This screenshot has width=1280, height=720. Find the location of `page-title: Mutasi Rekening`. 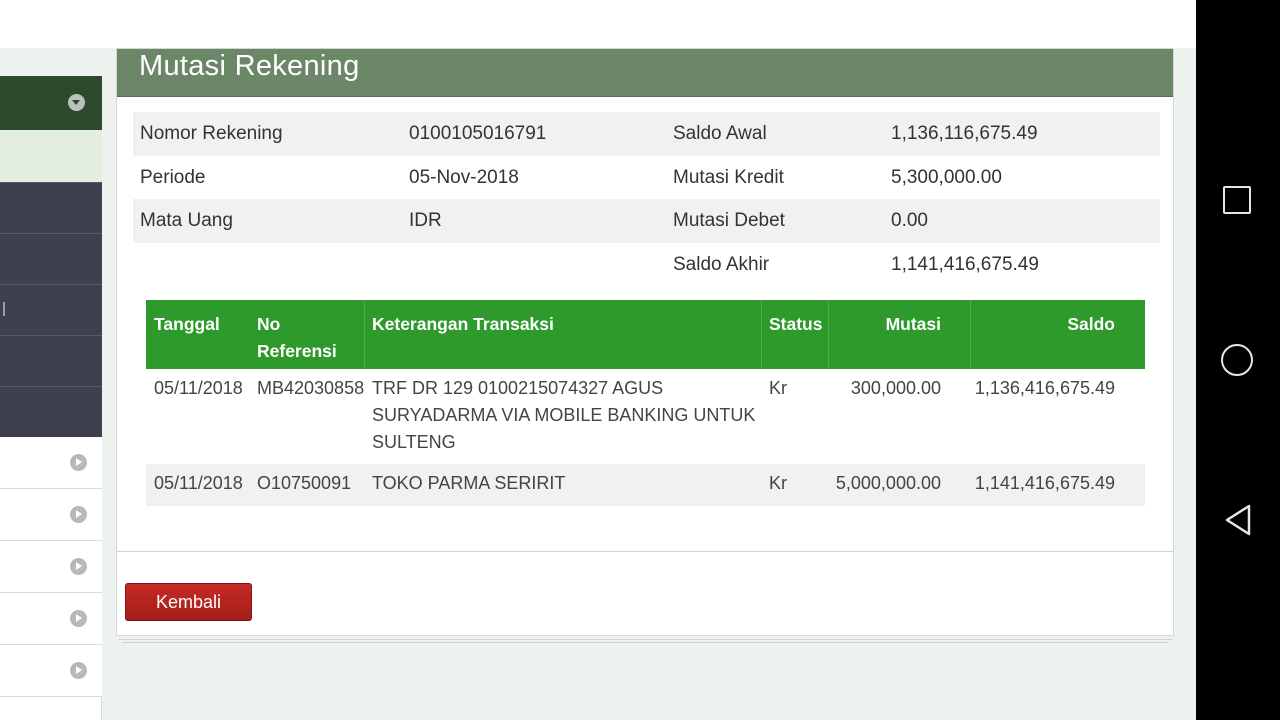

page-title: Mutasi Rekening is located at coordinates (249, 66).